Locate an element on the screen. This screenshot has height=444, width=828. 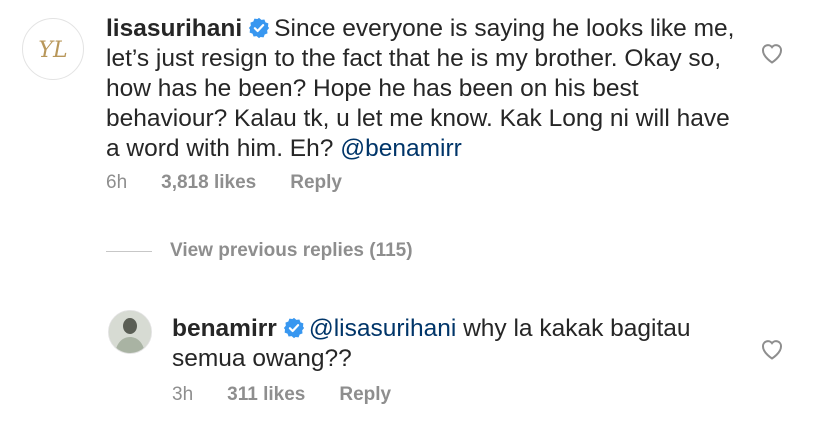
monogram-logo-icon: YL is located at coordinates (52, 50).